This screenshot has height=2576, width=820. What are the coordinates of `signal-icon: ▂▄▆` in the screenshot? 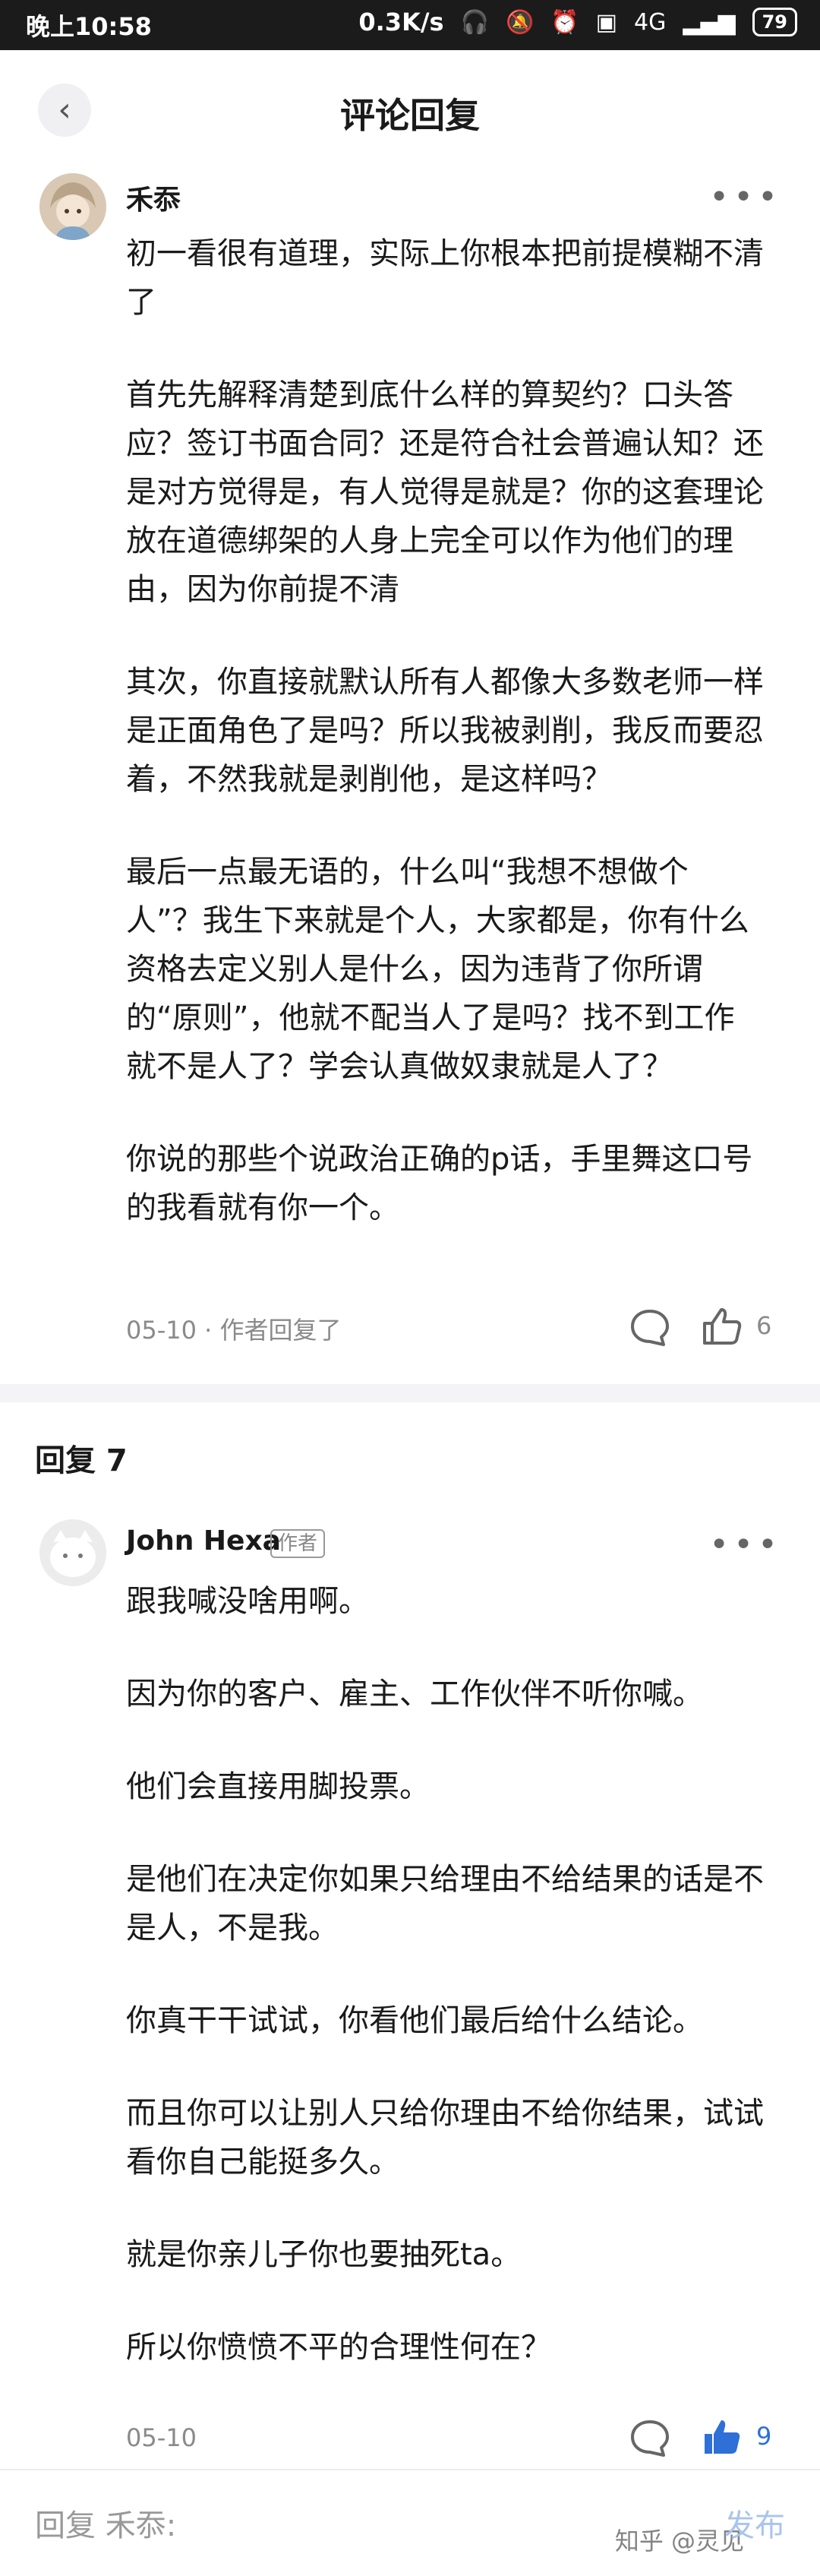 It's located at (710, 22).